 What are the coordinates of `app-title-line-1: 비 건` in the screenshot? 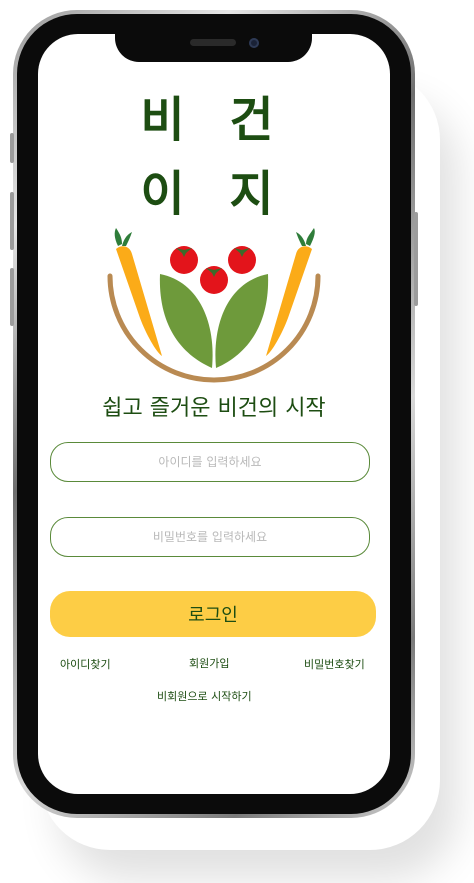 It's located at (214, 120).